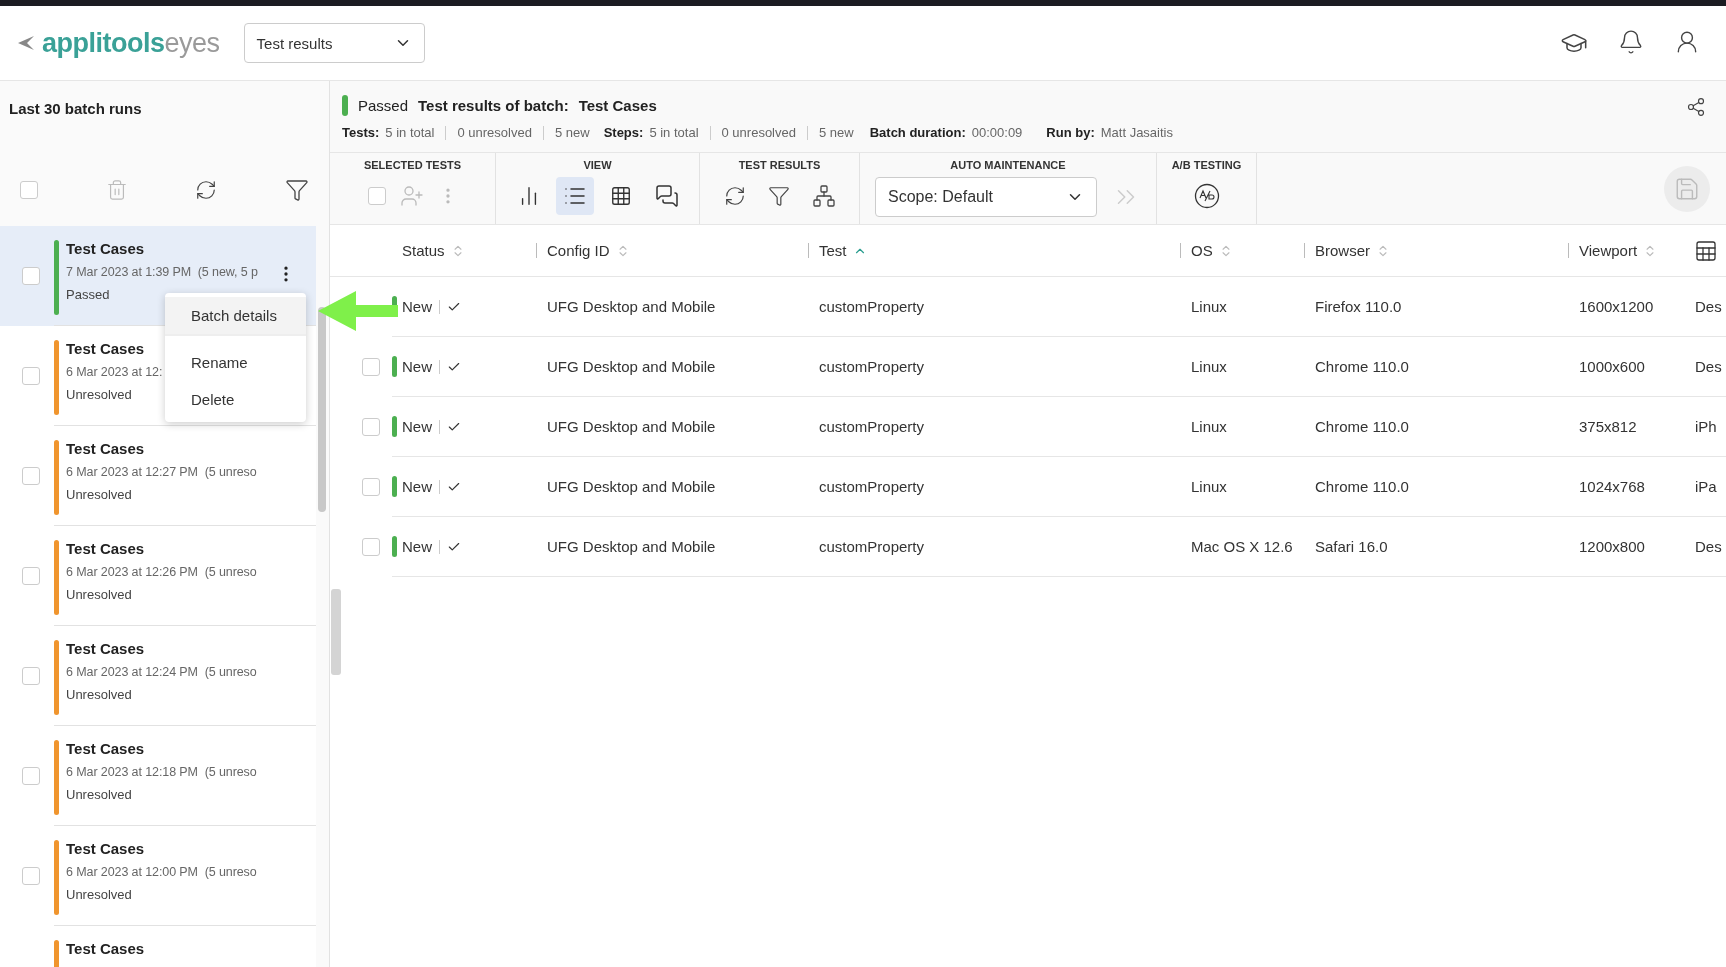  Describe the element at coordinates (1626, 427) in the screenshot. I see `table-cell: 375x812` at that location.